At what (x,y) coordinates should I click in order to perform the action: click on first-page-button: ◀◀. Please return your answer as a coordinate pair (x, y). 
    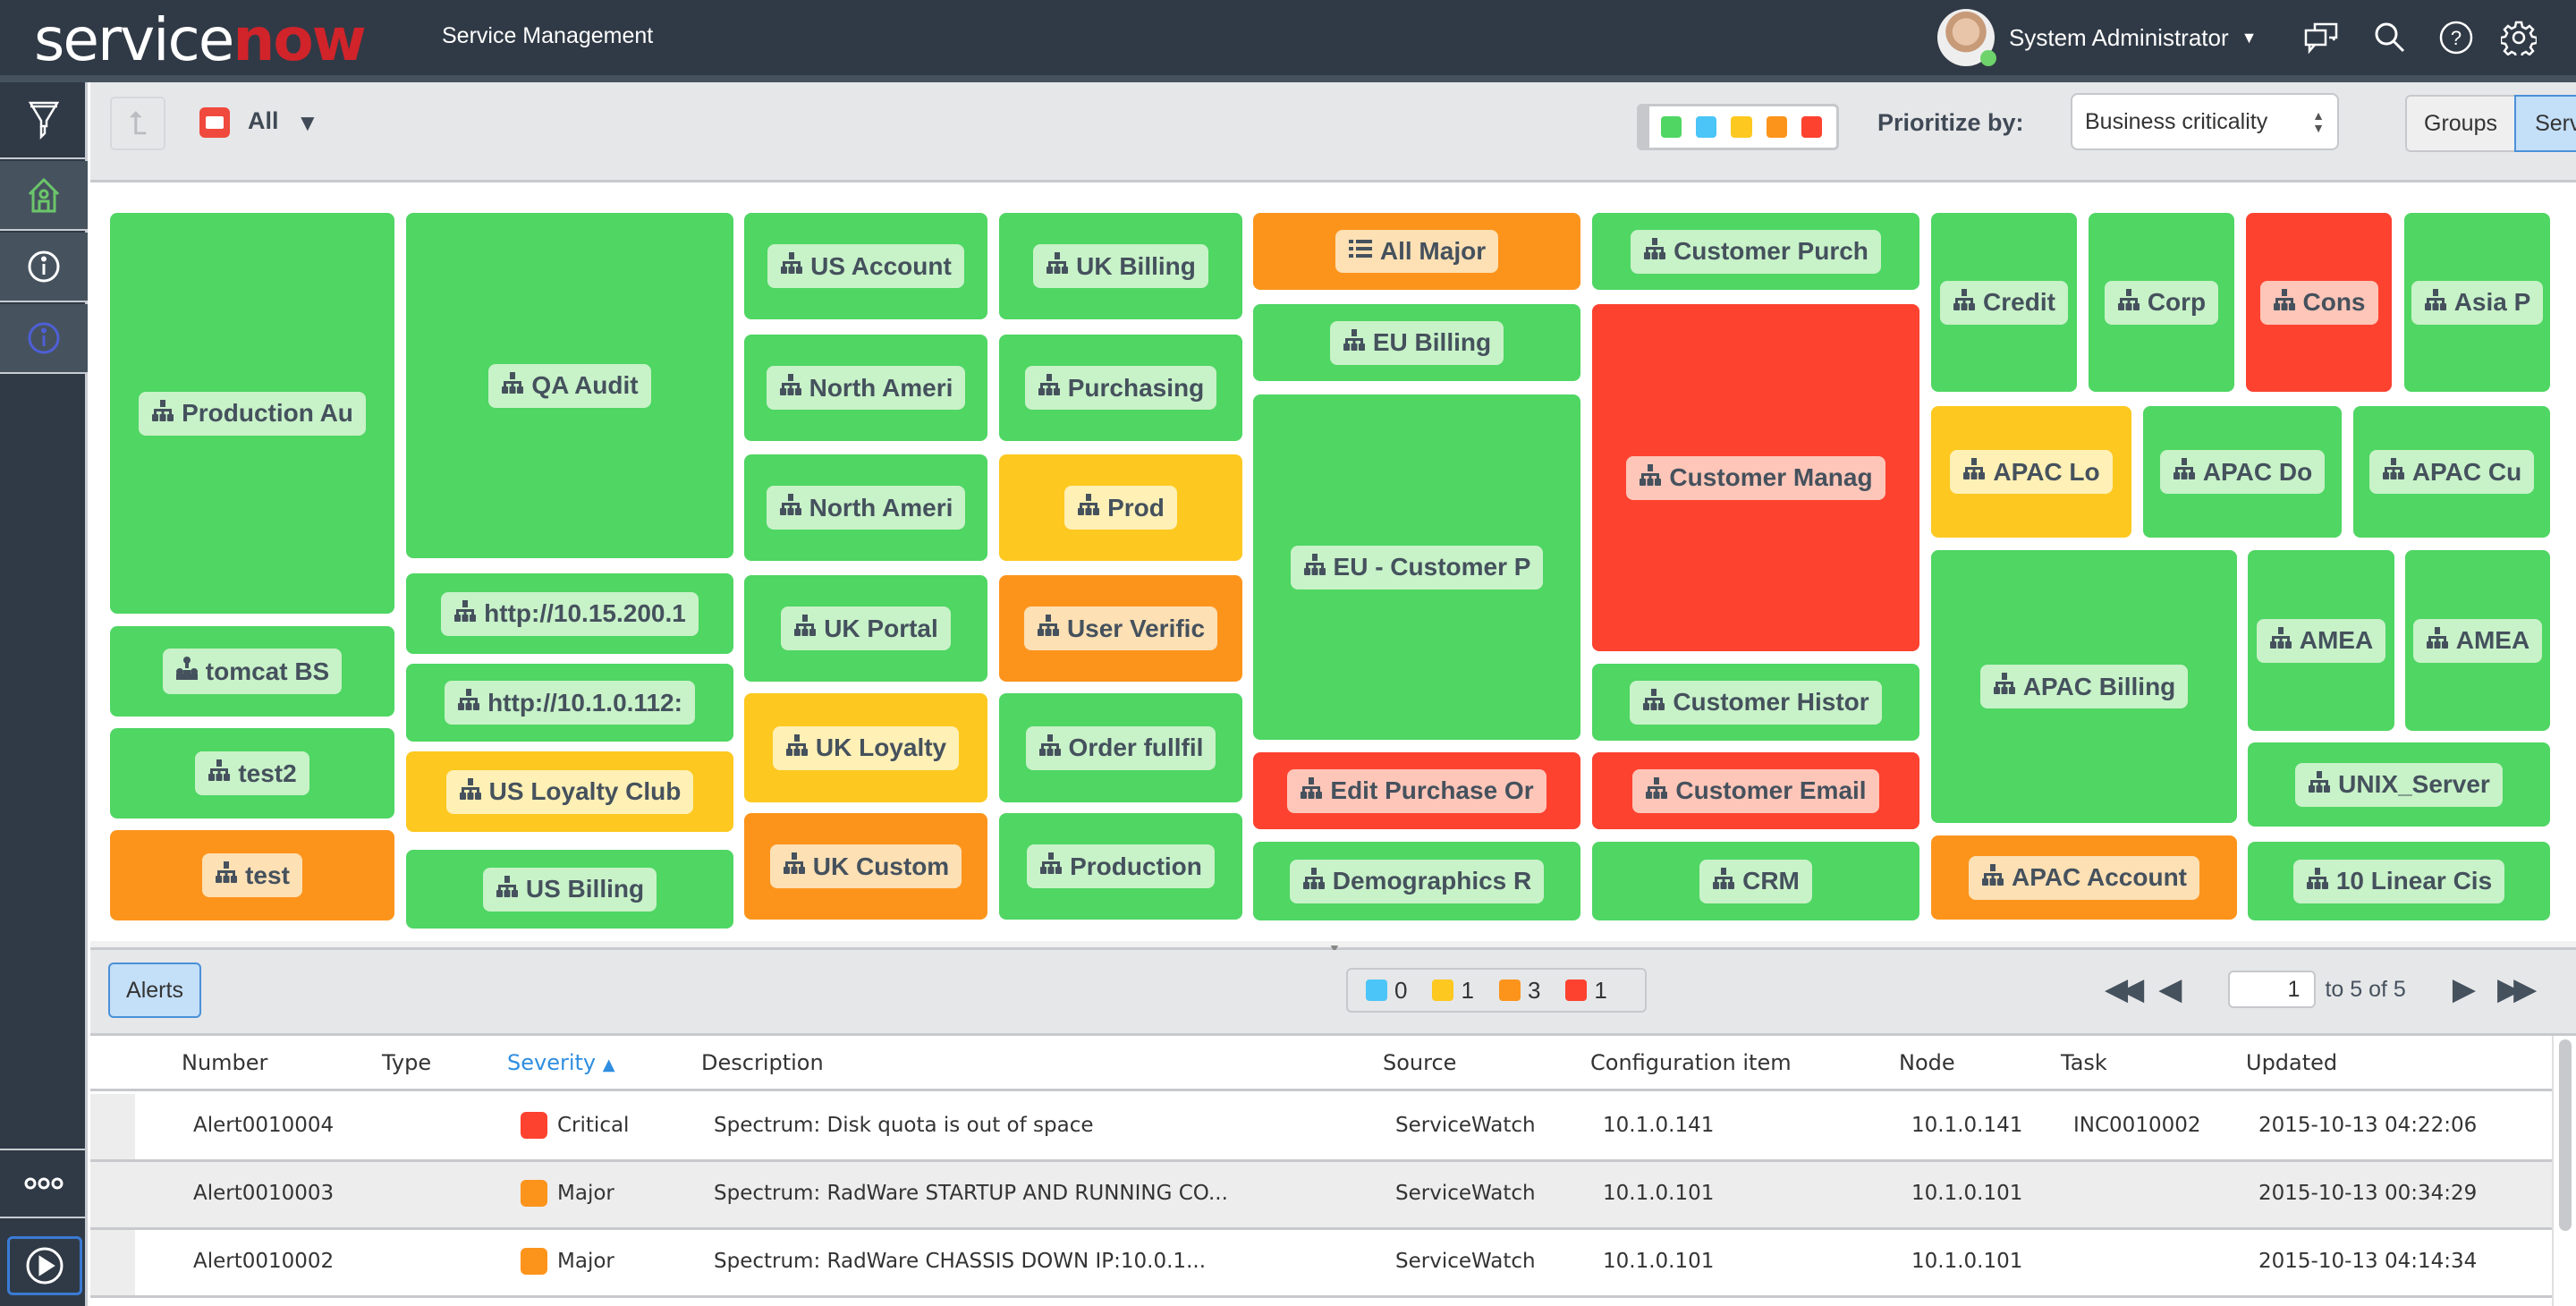
    Looking at the image, I should click on (2124, 989).